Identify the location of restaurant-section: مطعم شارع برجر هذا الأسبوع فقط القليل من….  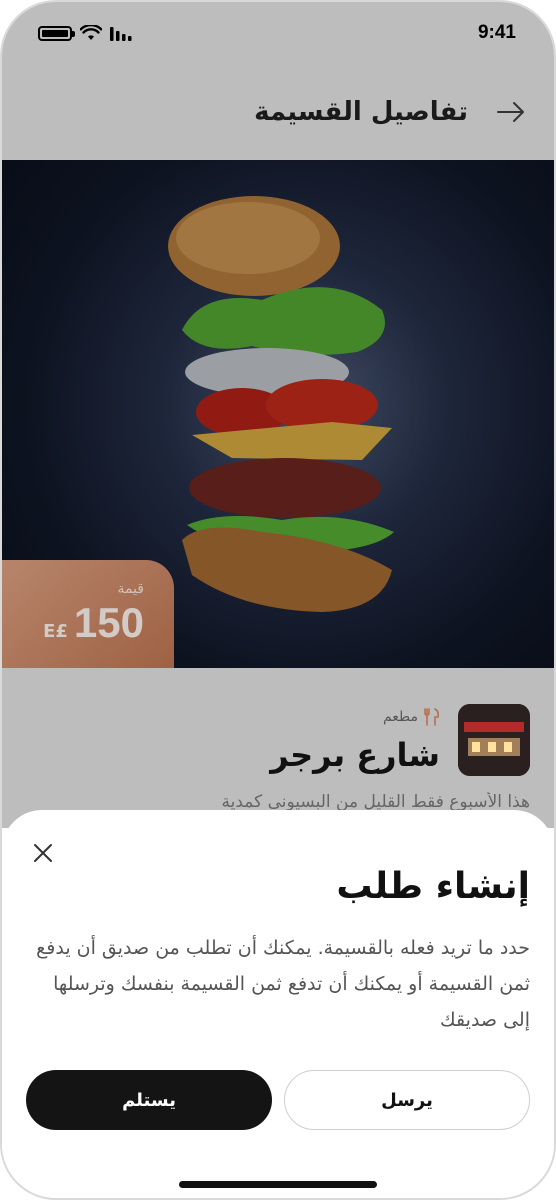
(278, 748).